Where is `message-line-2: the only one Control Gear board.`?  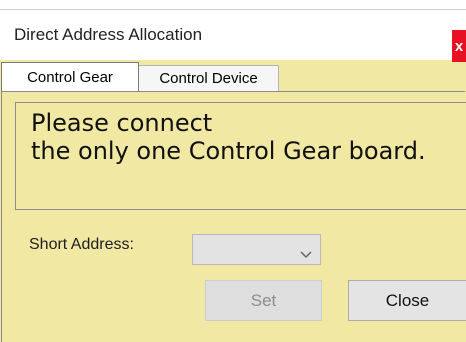
message-line-2: the only one Control Gear board. is located at coordinates (228, 151).